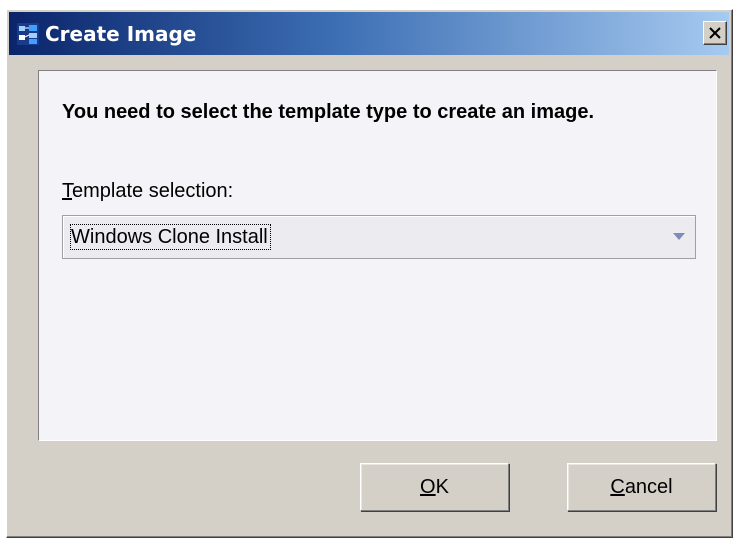 This screenshot has width=733, height=542. I want to click on title-bar: Create Image, so click(369, 33).